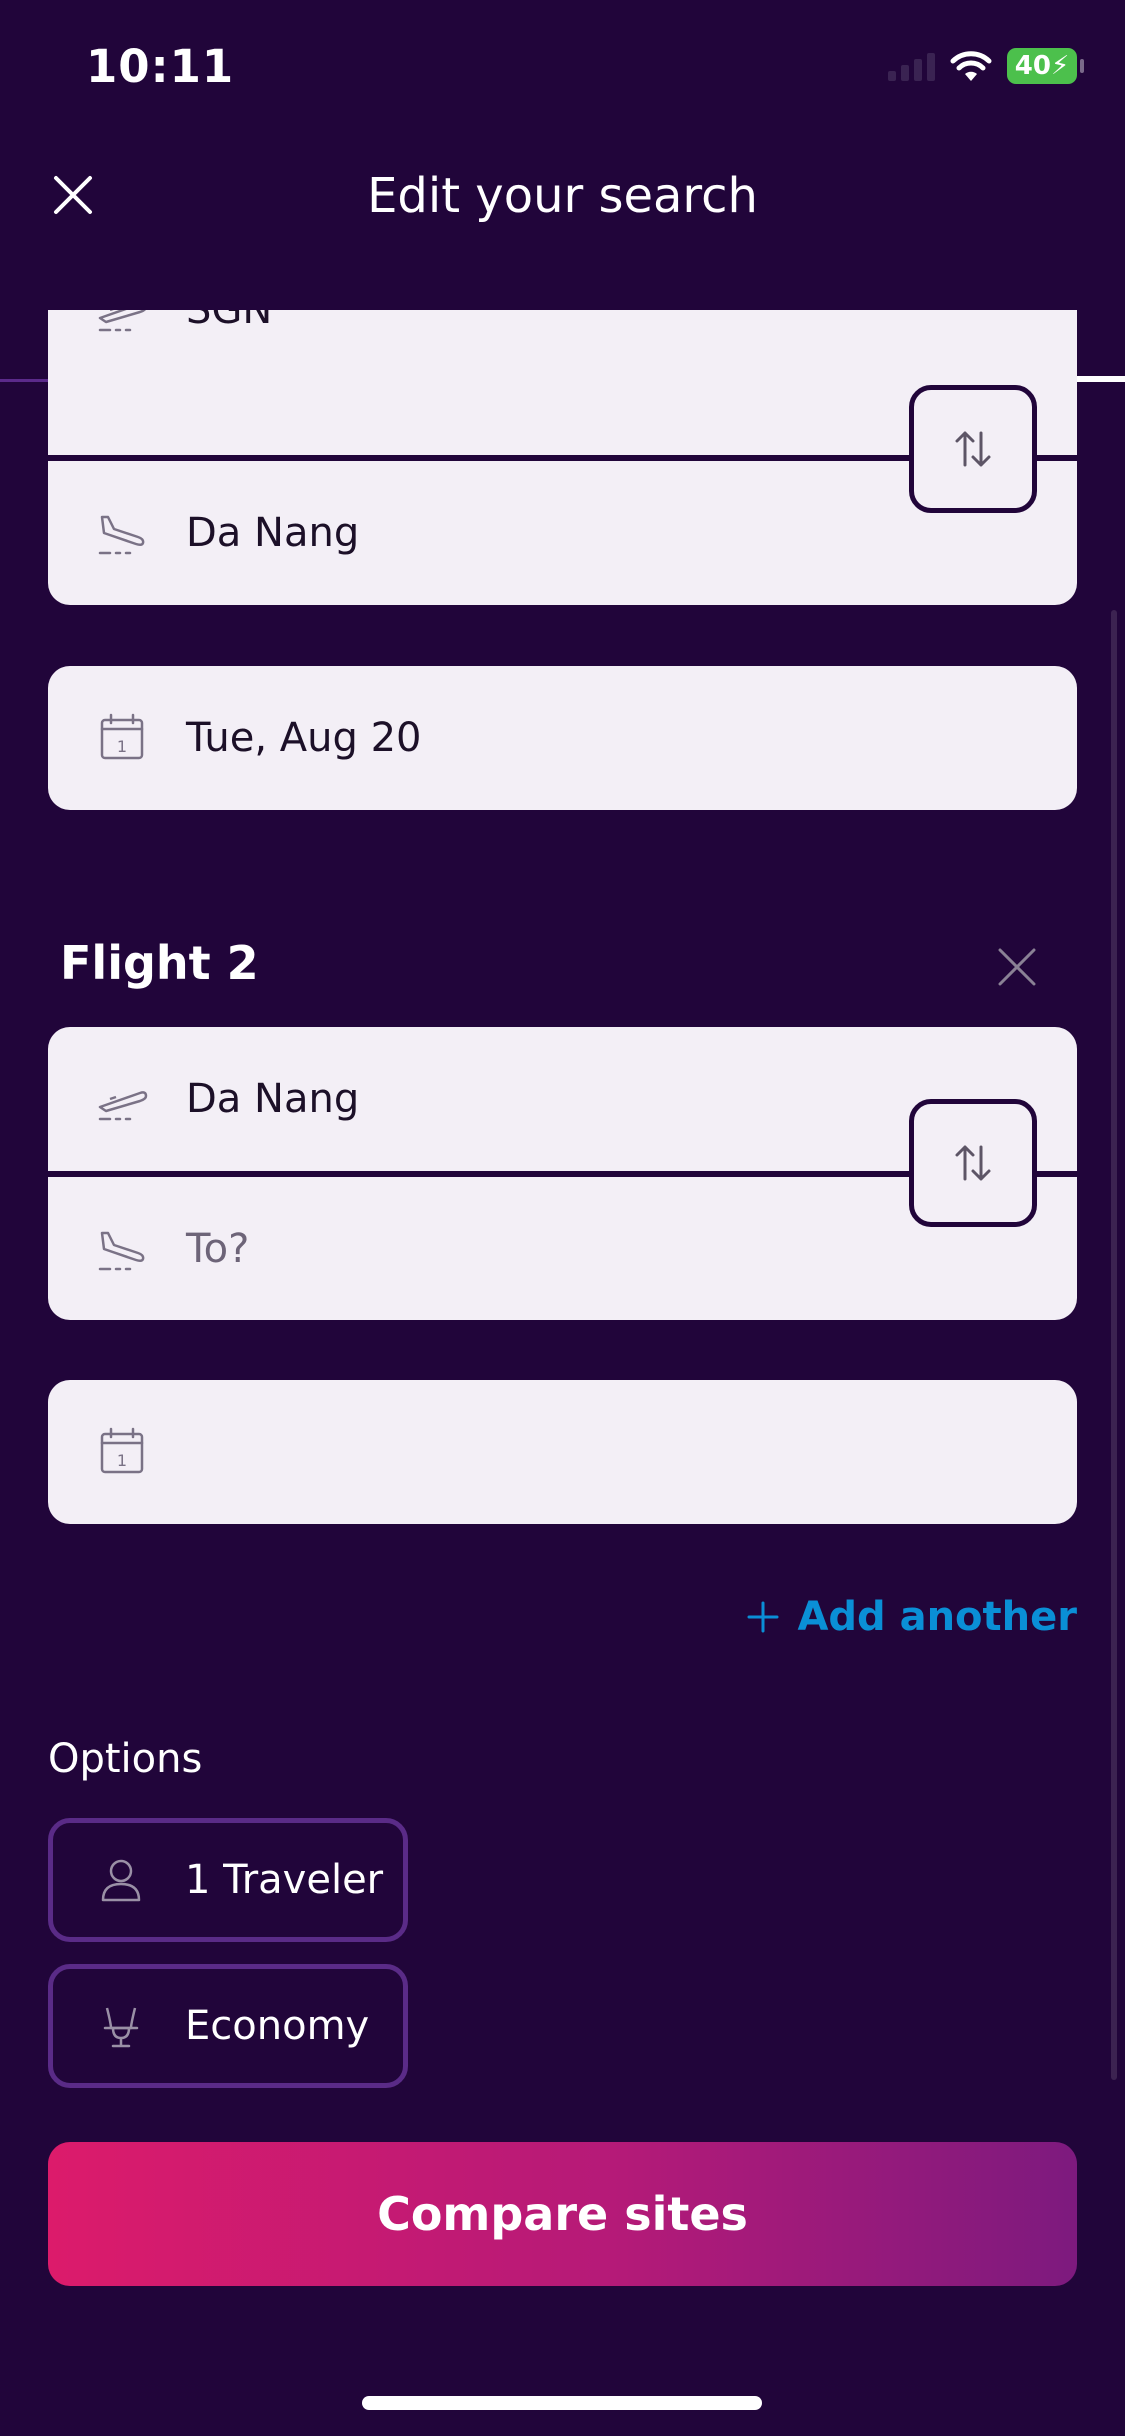  What do you see at coordinates (763, 1617) in the screenshot?
I see `plus-icon` at bounding box center [763, 1617].